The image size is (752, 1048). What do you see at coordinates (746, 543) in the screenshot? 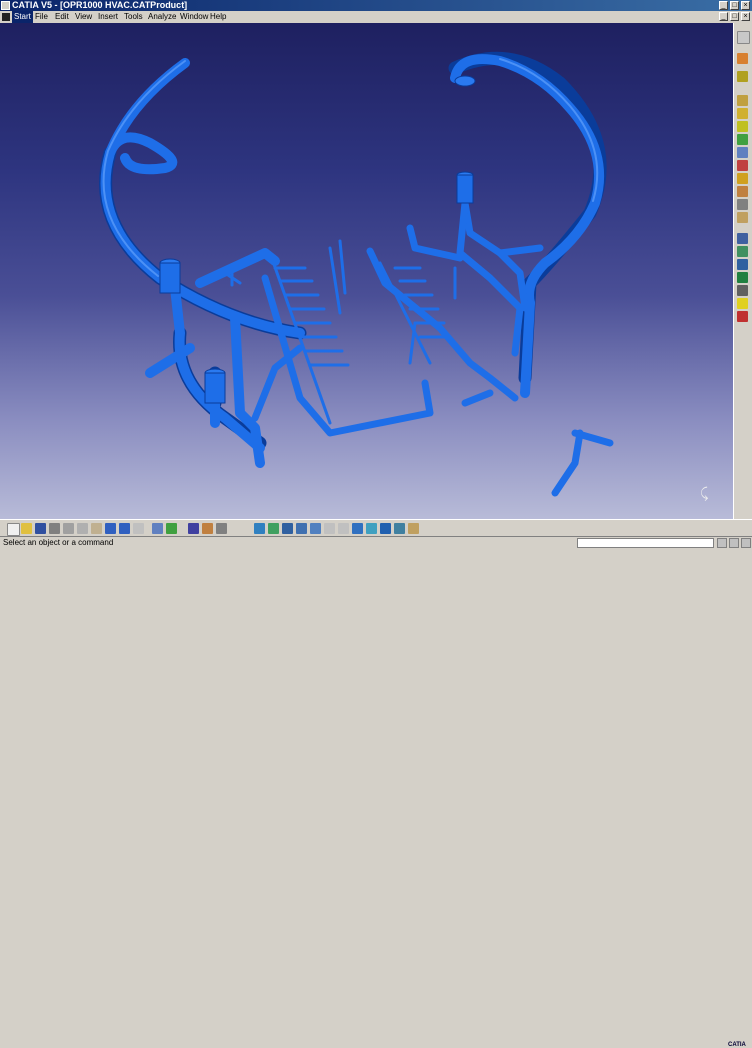
I see `cancel-icon` at bounding box center [746, 543].